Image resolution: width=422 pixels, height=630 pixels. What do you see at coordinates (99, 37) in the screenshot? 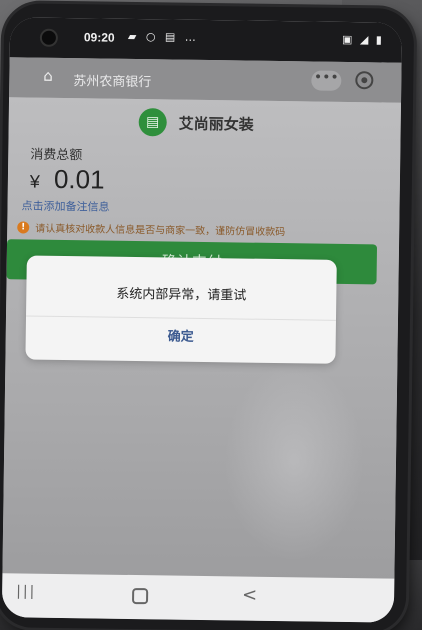
I see `status-time: 09:20` at bounding box center [99, 37].